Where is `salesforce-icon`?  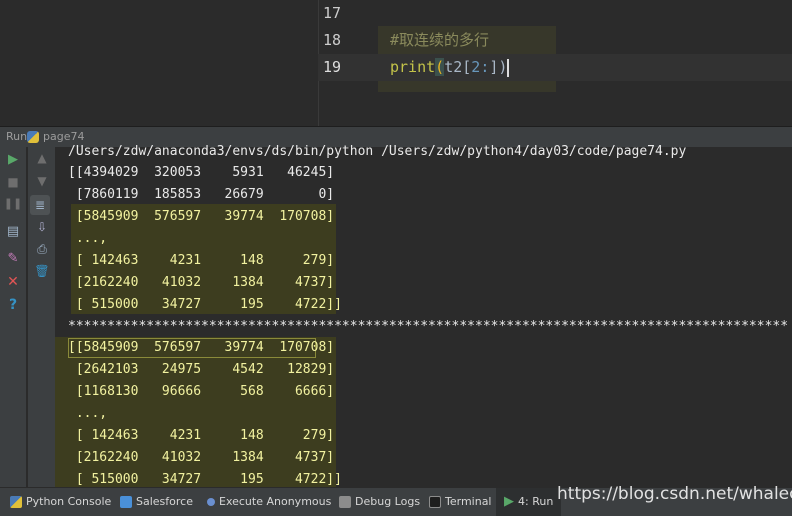 salesforce-icon is located at coordinates (126, 502).